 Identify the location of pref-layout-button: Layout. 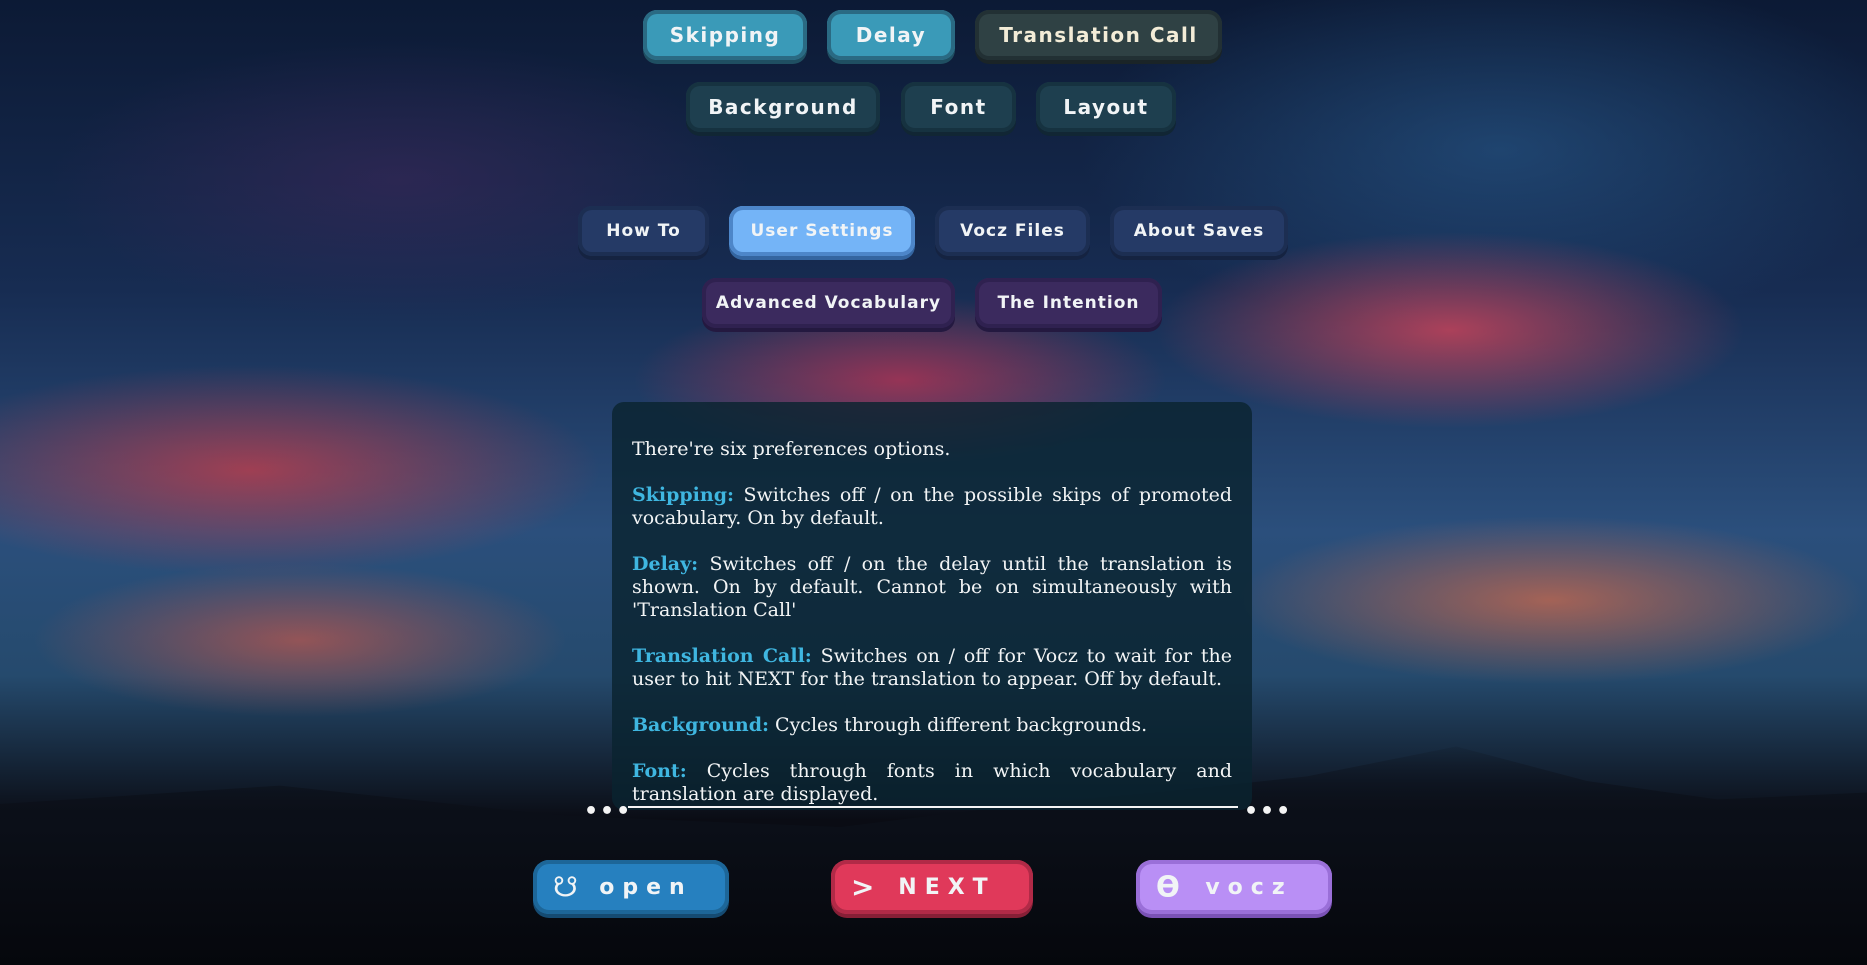
(1106, 107).